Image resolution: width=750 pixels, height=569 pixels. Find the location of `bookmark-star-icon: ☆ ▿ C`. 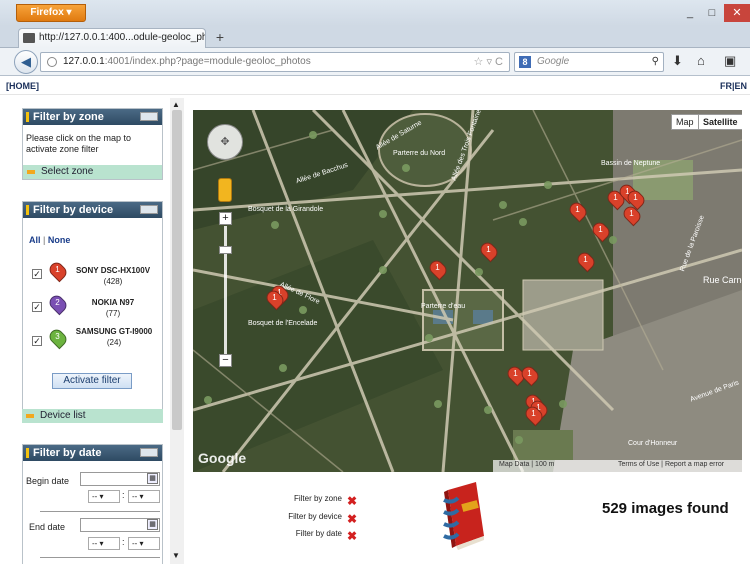

bookmark-star-icon: ☆ ▿ C is located at coordinates (488, 62).